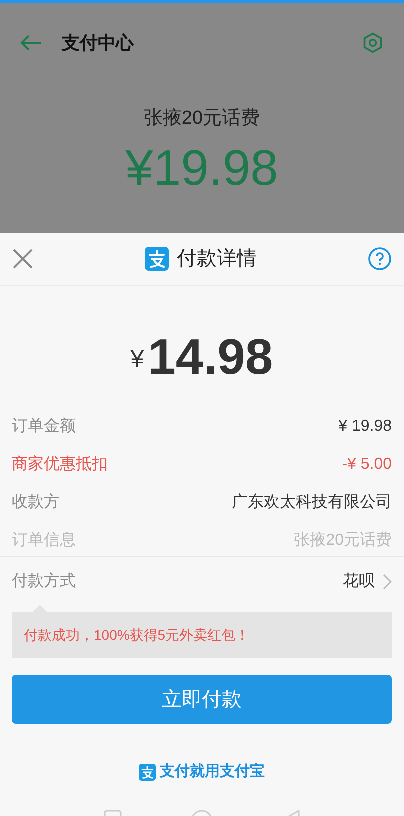  What do you see at coordinates (36, 502) in the screenshot?
I see `row-label: 收款方` at bounding box center [36, 502].